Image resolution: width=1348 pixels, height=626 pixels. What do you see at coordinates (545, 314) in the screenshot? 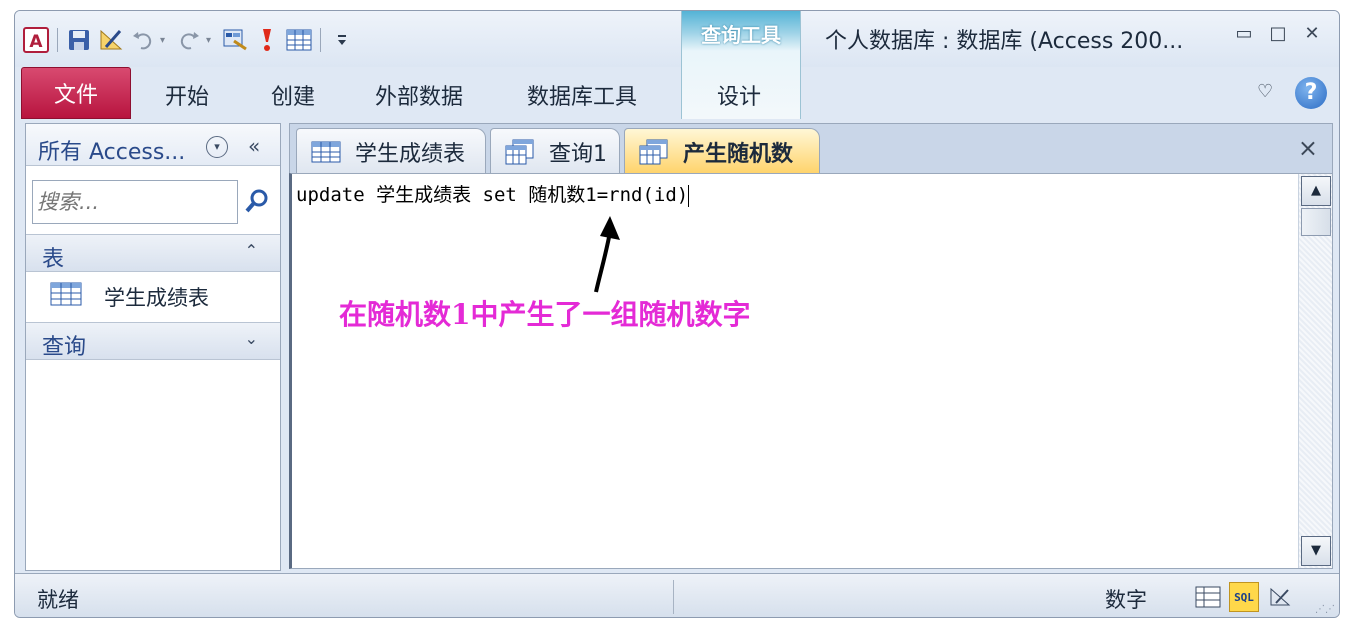
I see `annotation-text: 在随机数1中产生了一组随机数字` at bounding box center [545, 314].